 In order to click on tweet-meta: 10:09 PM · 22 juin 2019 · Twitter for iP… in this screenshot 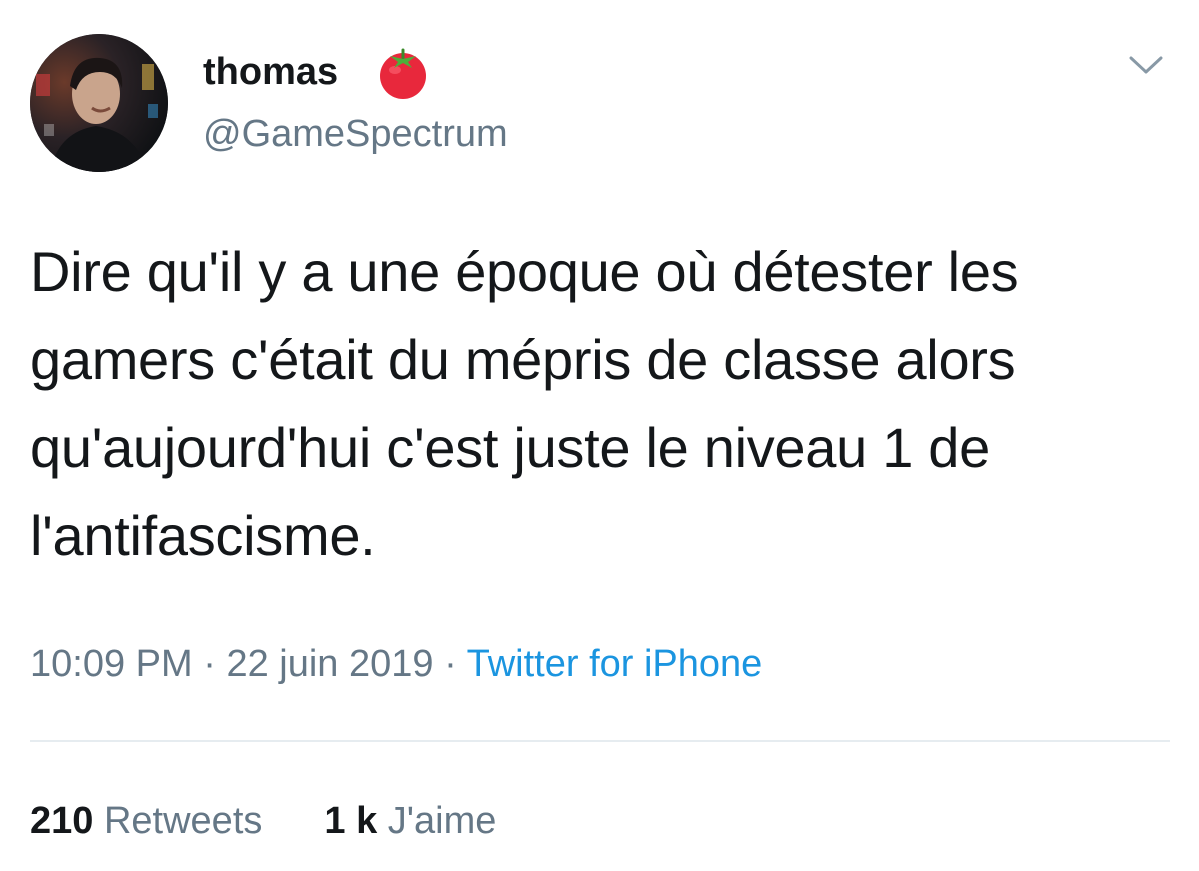, I will do `click(396, 664)`.